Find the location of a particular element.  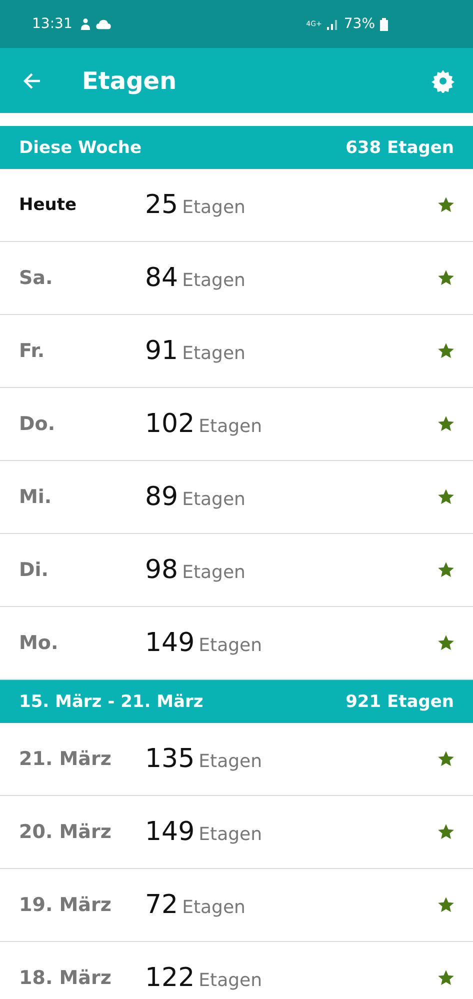

day-row: Do. 102 Etagen is located at coordinates (236, 424).